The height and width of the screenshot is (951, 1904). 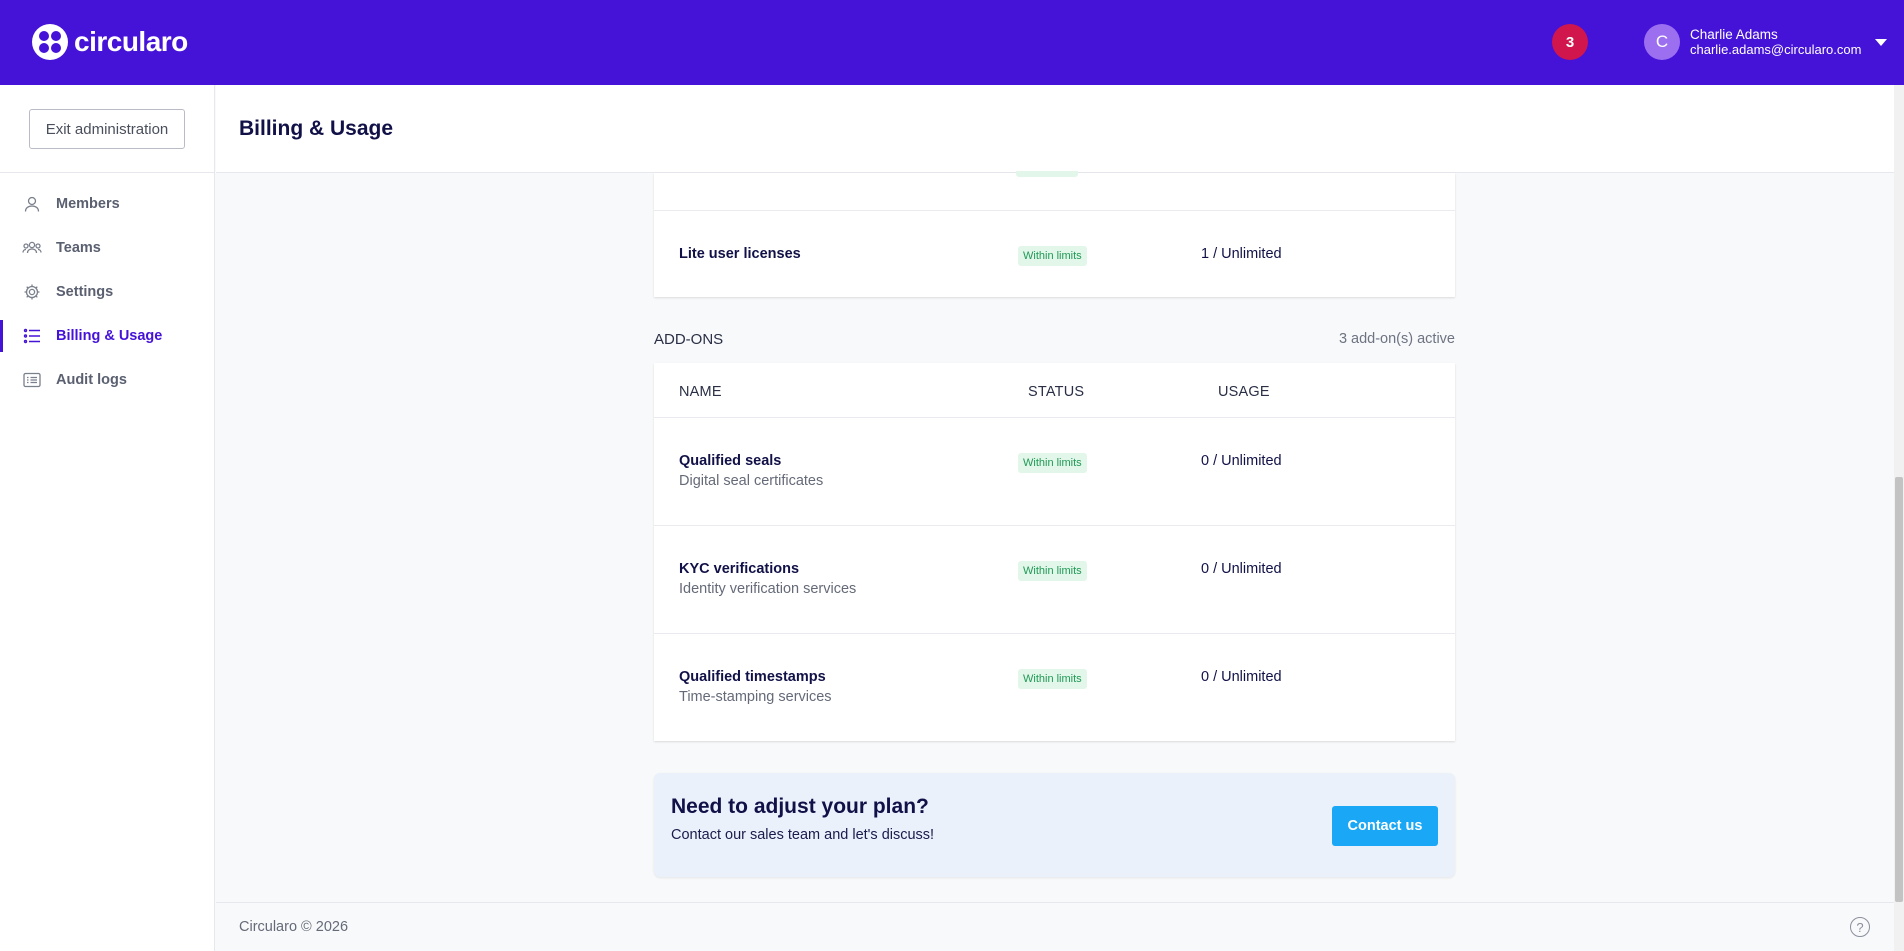 I want to click on sidebar-item-settings: Settings, so click(x=107, y=292).